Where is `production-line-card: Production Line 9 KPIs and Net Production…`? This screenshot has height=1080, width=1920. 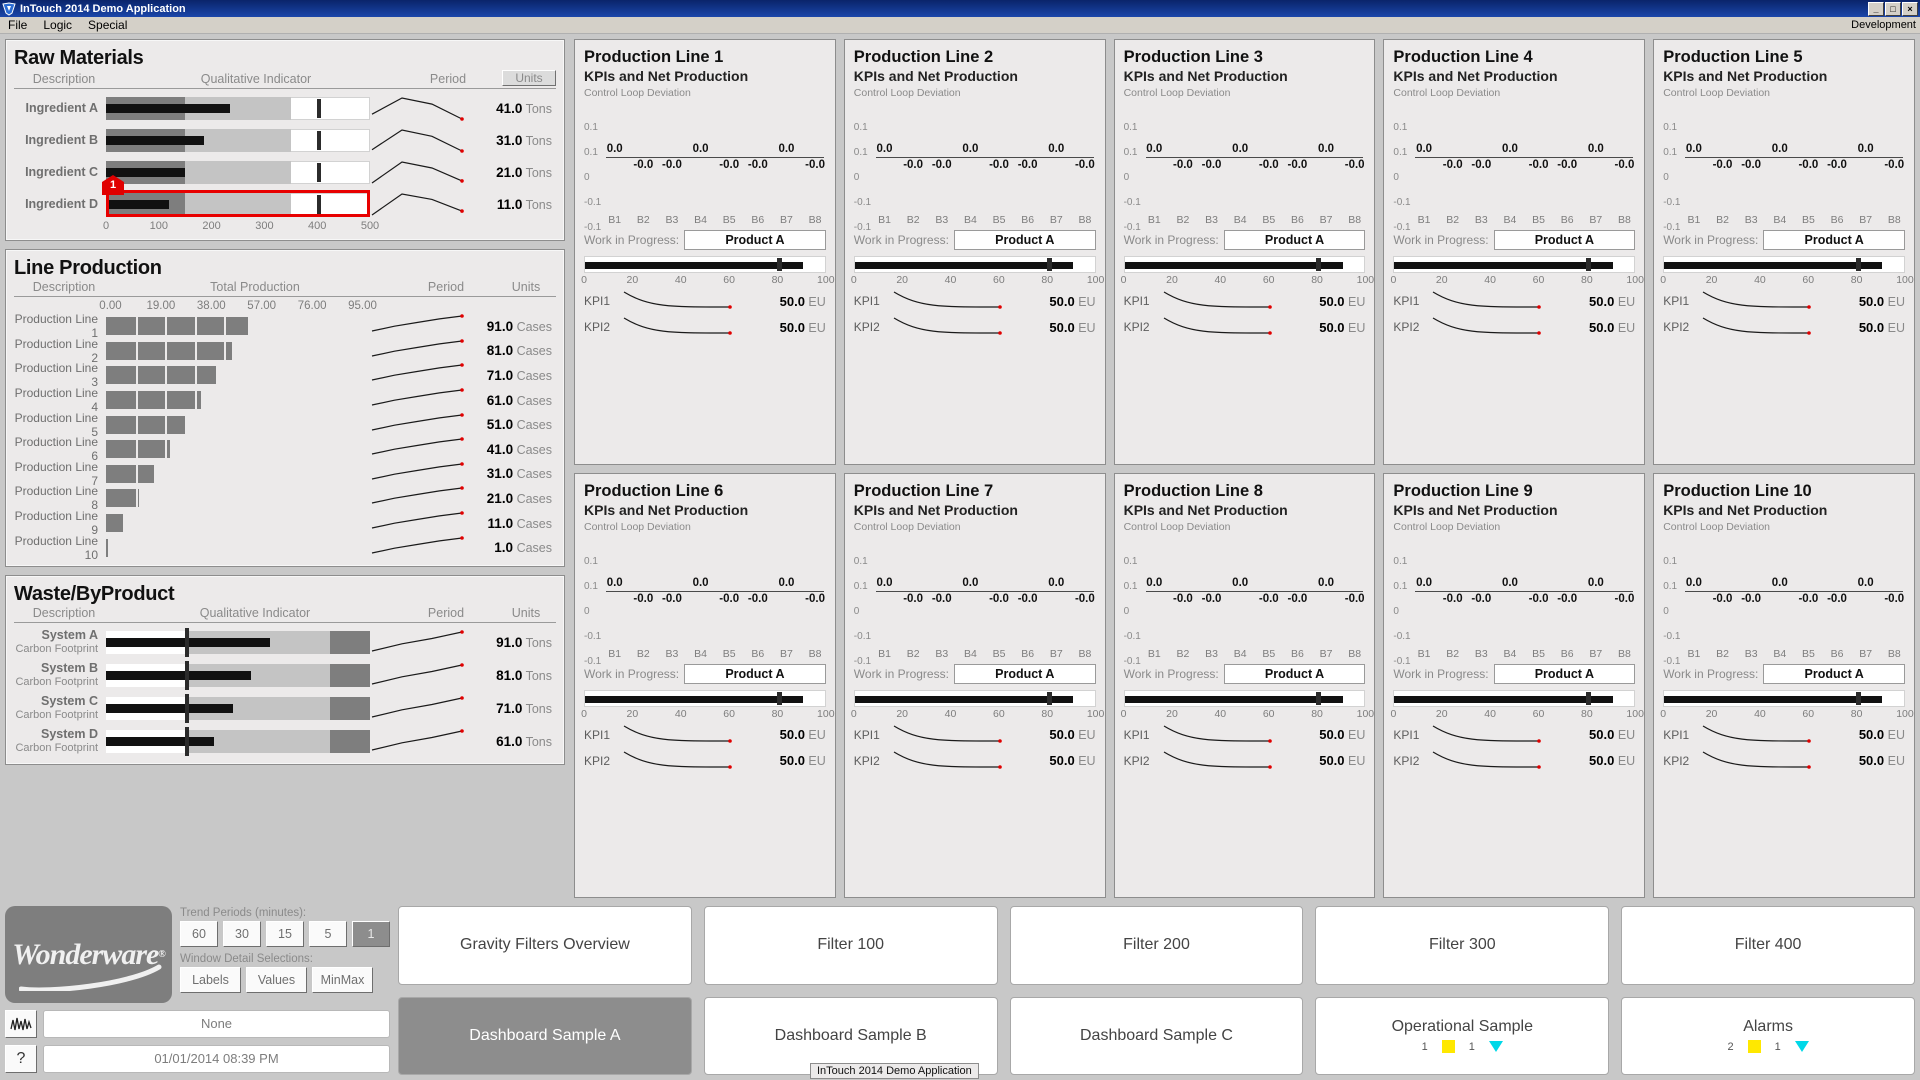
production-line-card: Production Line 9 KPIs and Net Production… is located at coordinates (1514, 685).